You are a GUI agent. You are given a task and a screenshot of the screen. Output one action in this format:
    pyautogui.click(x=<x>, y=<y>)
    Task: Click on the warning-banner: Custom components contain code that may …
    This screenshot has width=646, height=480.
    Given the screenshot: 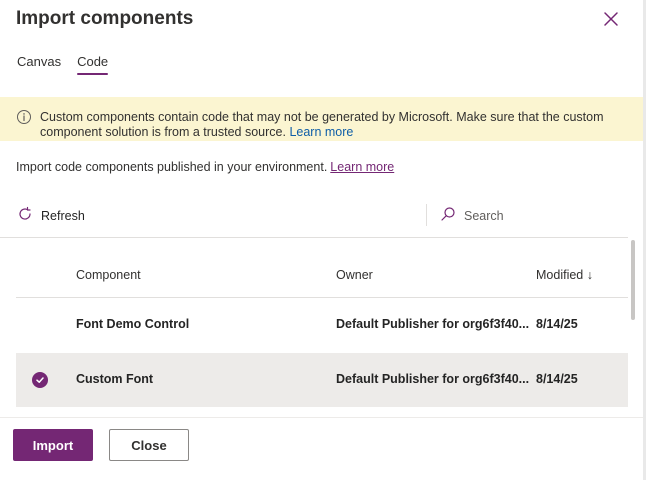 What is the action you would take?
    pyautogui.click(x=321, y=119)
    